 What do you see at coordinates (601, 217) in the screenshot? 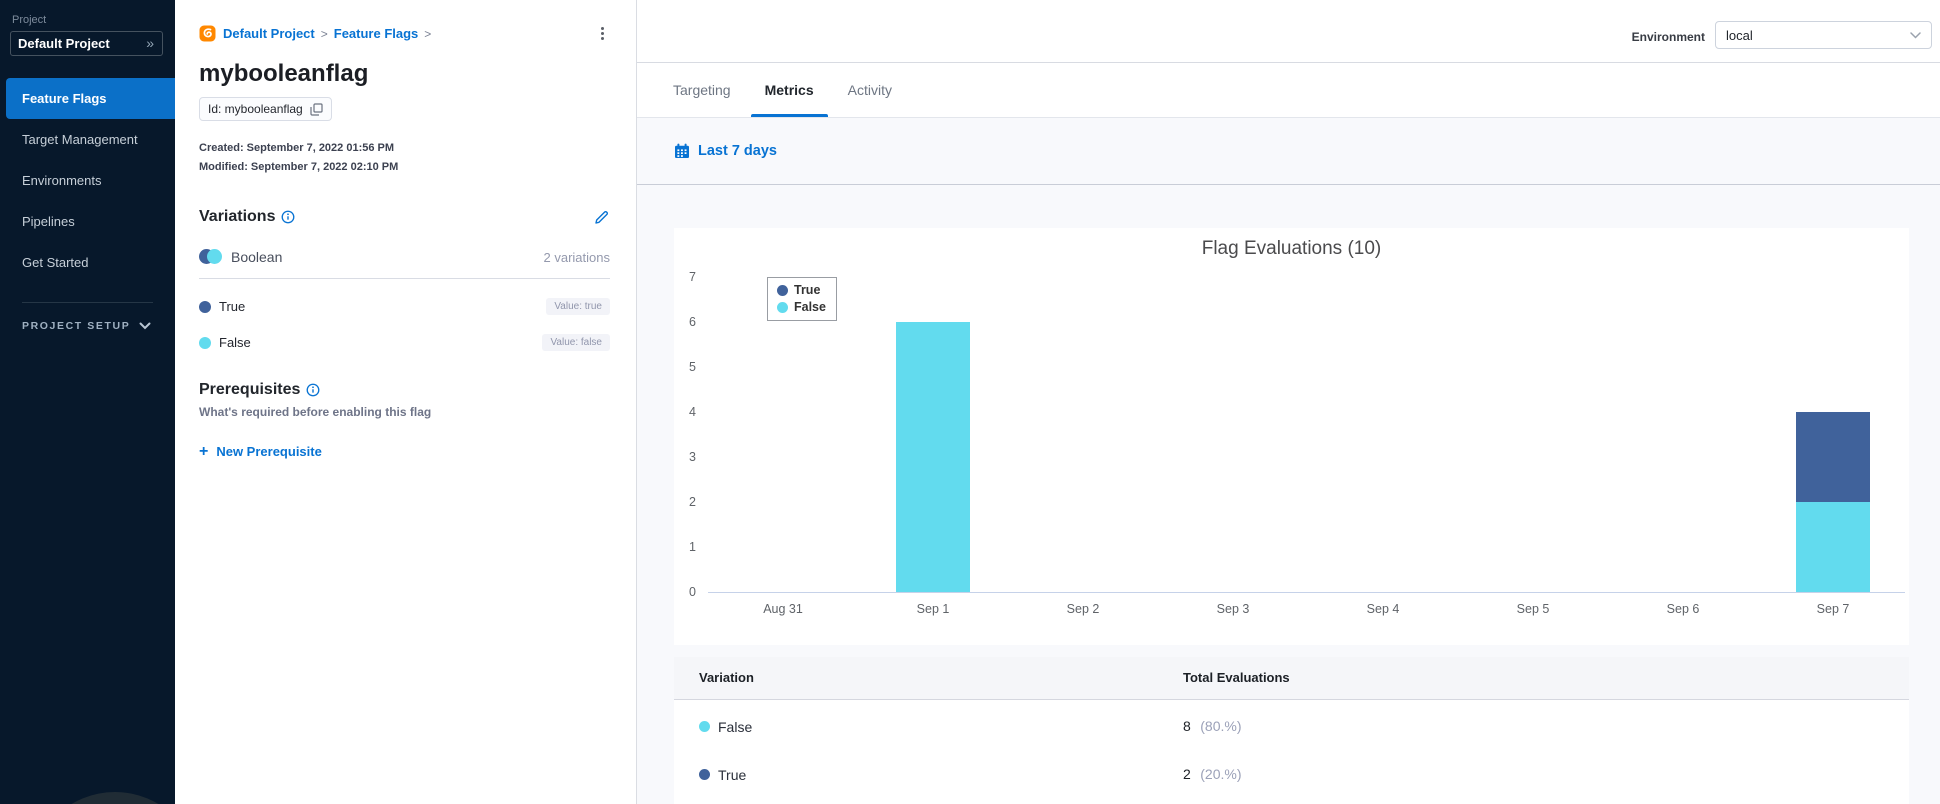
I see `edit-variations-icon` at bounding box center [601, 217].